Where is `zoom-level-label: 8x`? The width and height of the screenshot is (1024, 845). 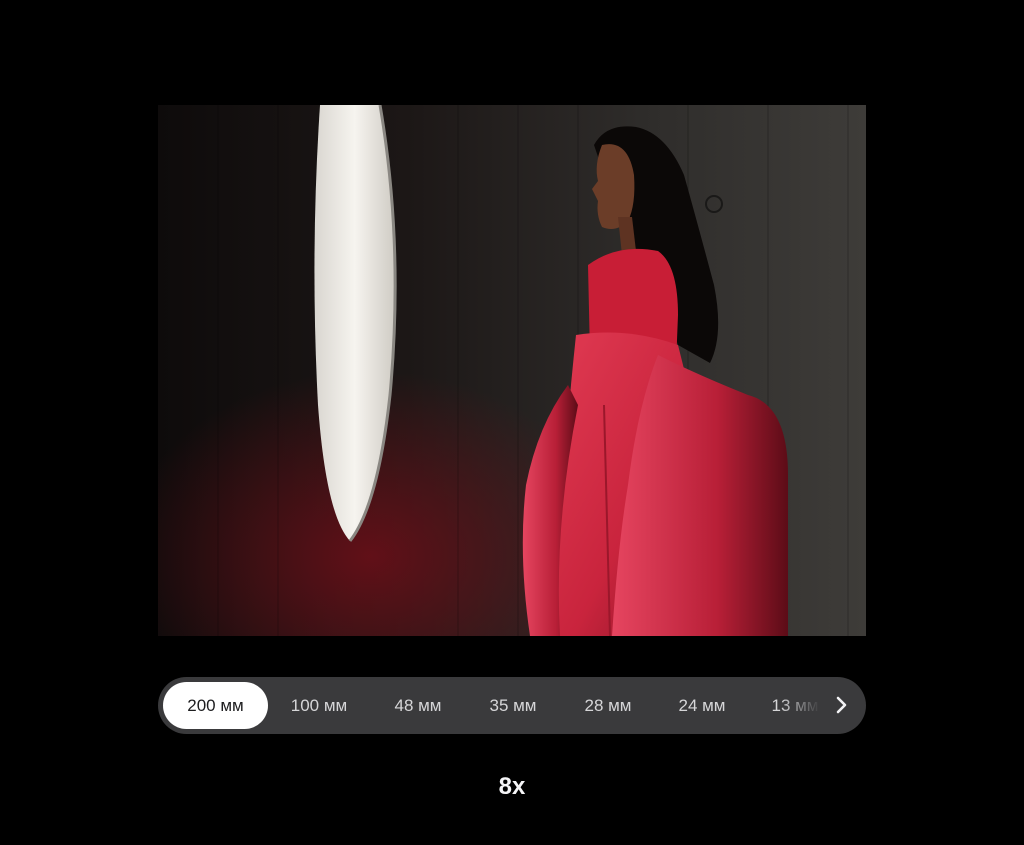
zoom-level-label: 8x is located at coordinates (512, 786).